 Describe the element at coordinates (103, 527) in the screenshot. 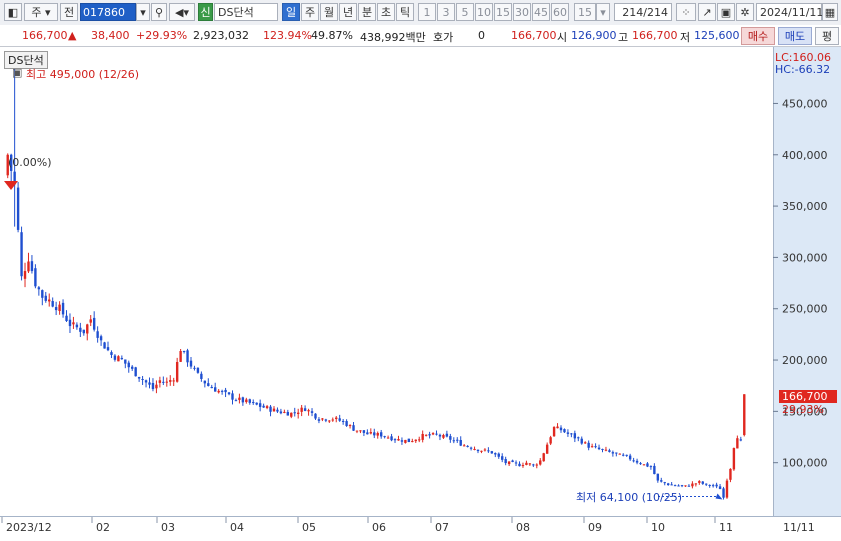

I see `x-tick-label-1: 02` at that location.